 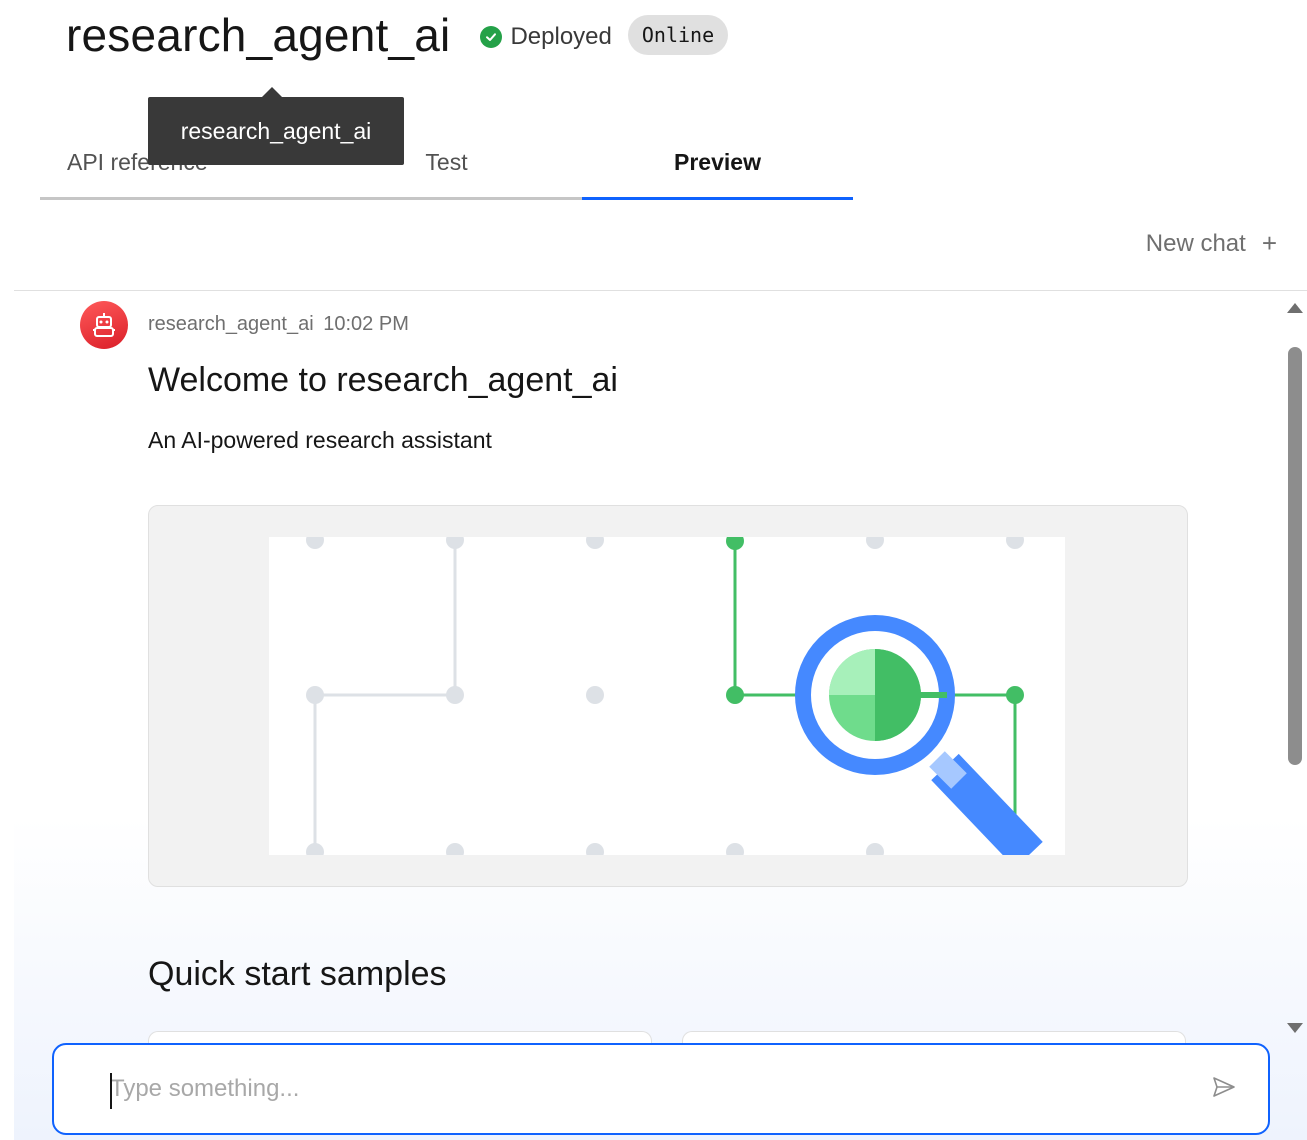 I want to click on title-tooltip: research_agent_ai, so click(x=276, y=126).